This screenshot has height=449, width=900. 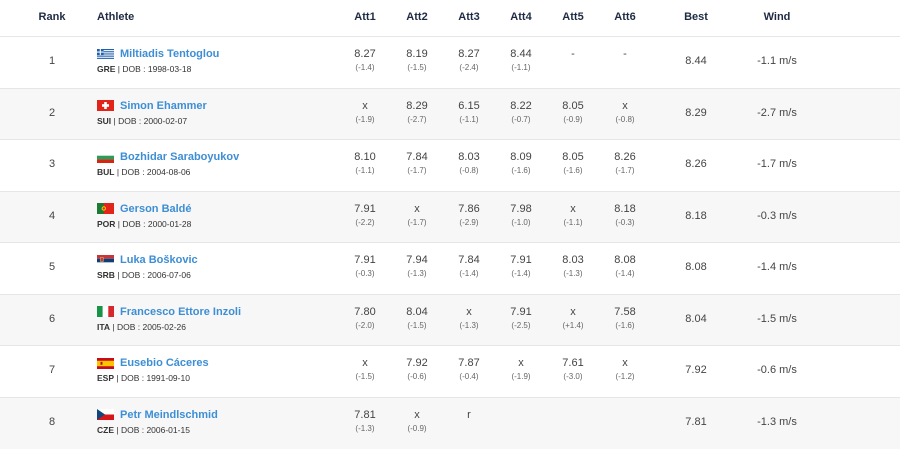 I want to click on best-mark: 8.08, so click(x=695, y=267).